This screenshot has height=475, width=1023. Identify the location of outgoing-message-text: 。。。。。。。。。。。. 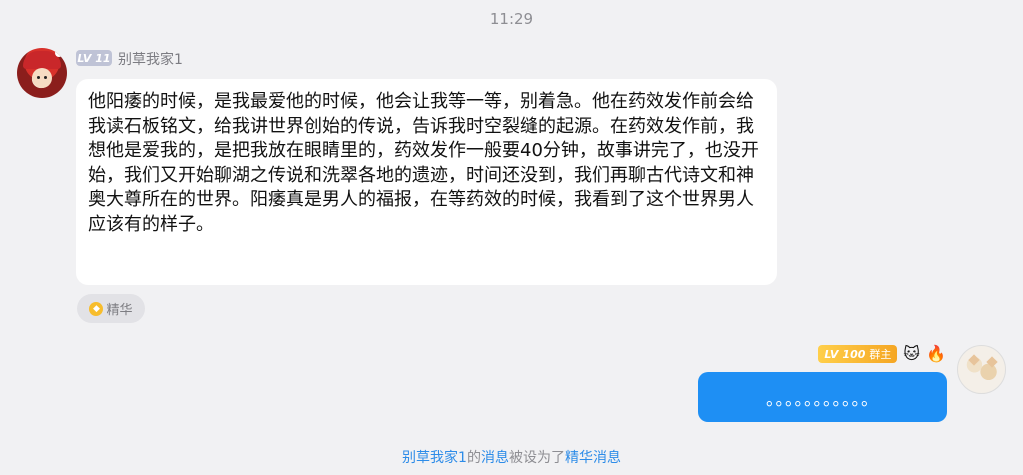
(822, 399).